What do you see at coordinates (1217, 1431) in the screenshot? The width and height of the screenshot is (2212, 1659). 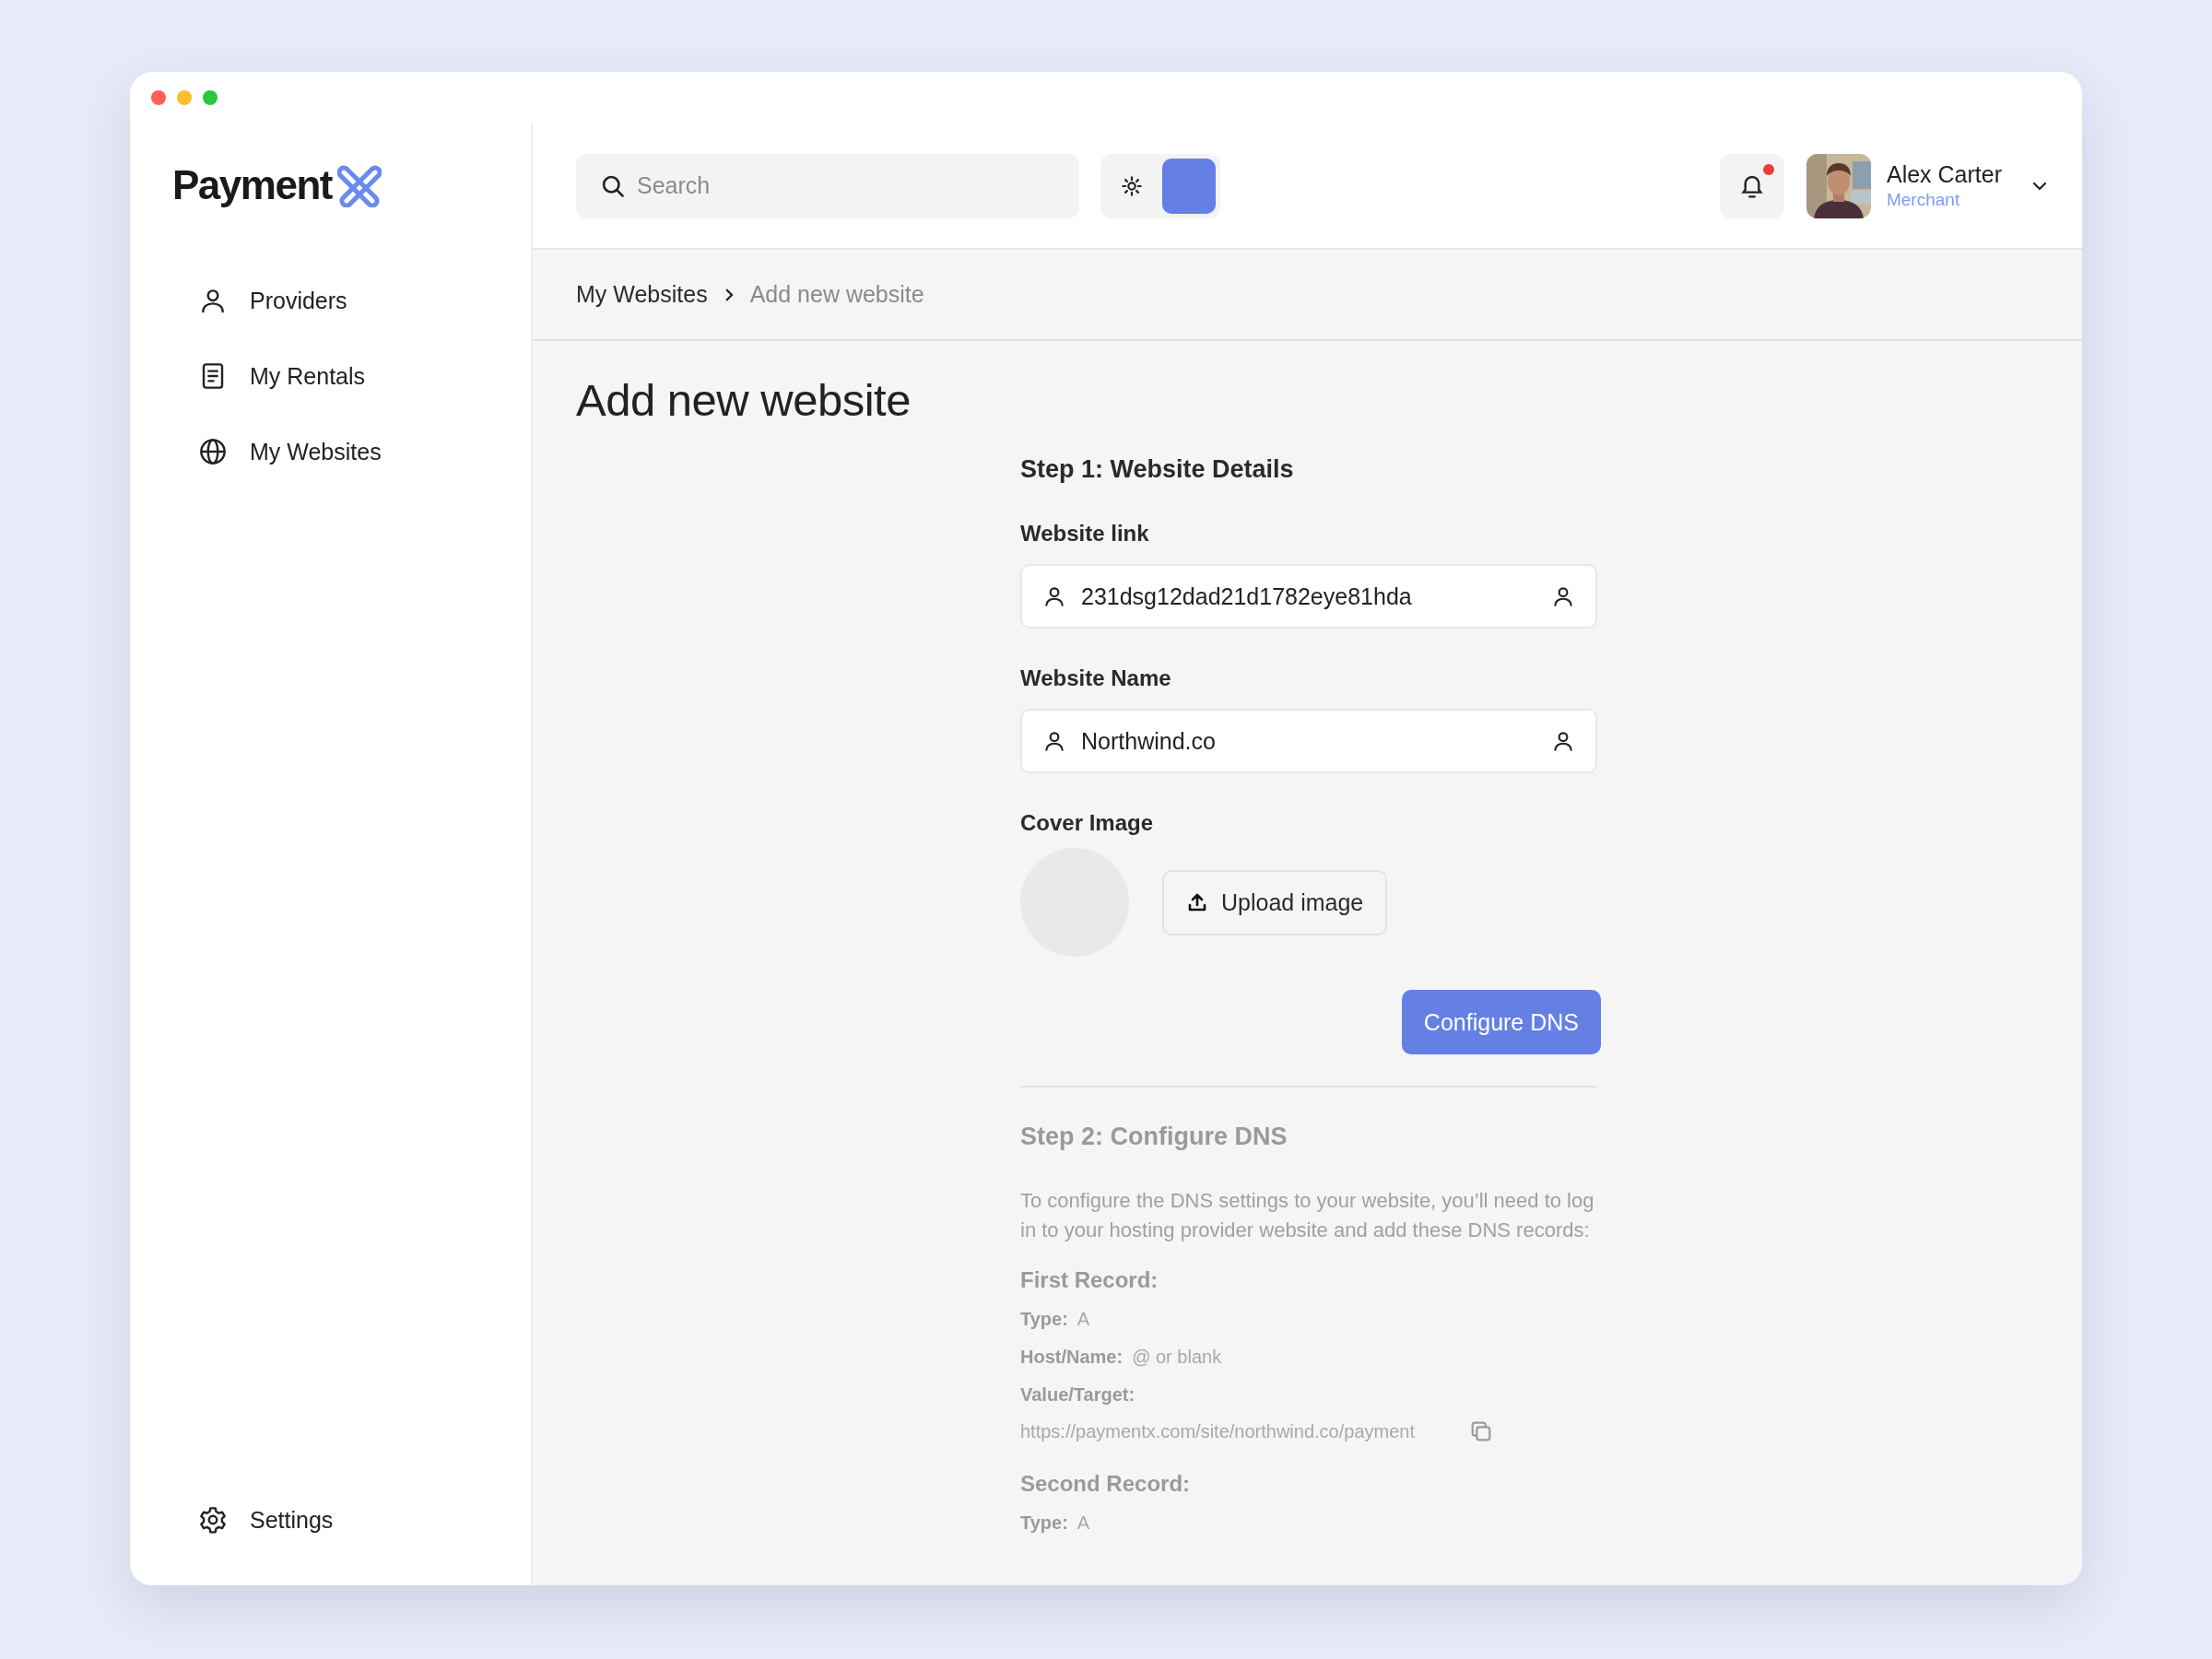 I see `record-value: https://paymentx.com/site/northwind.co/payment` at bounding box center [1217, 1431].